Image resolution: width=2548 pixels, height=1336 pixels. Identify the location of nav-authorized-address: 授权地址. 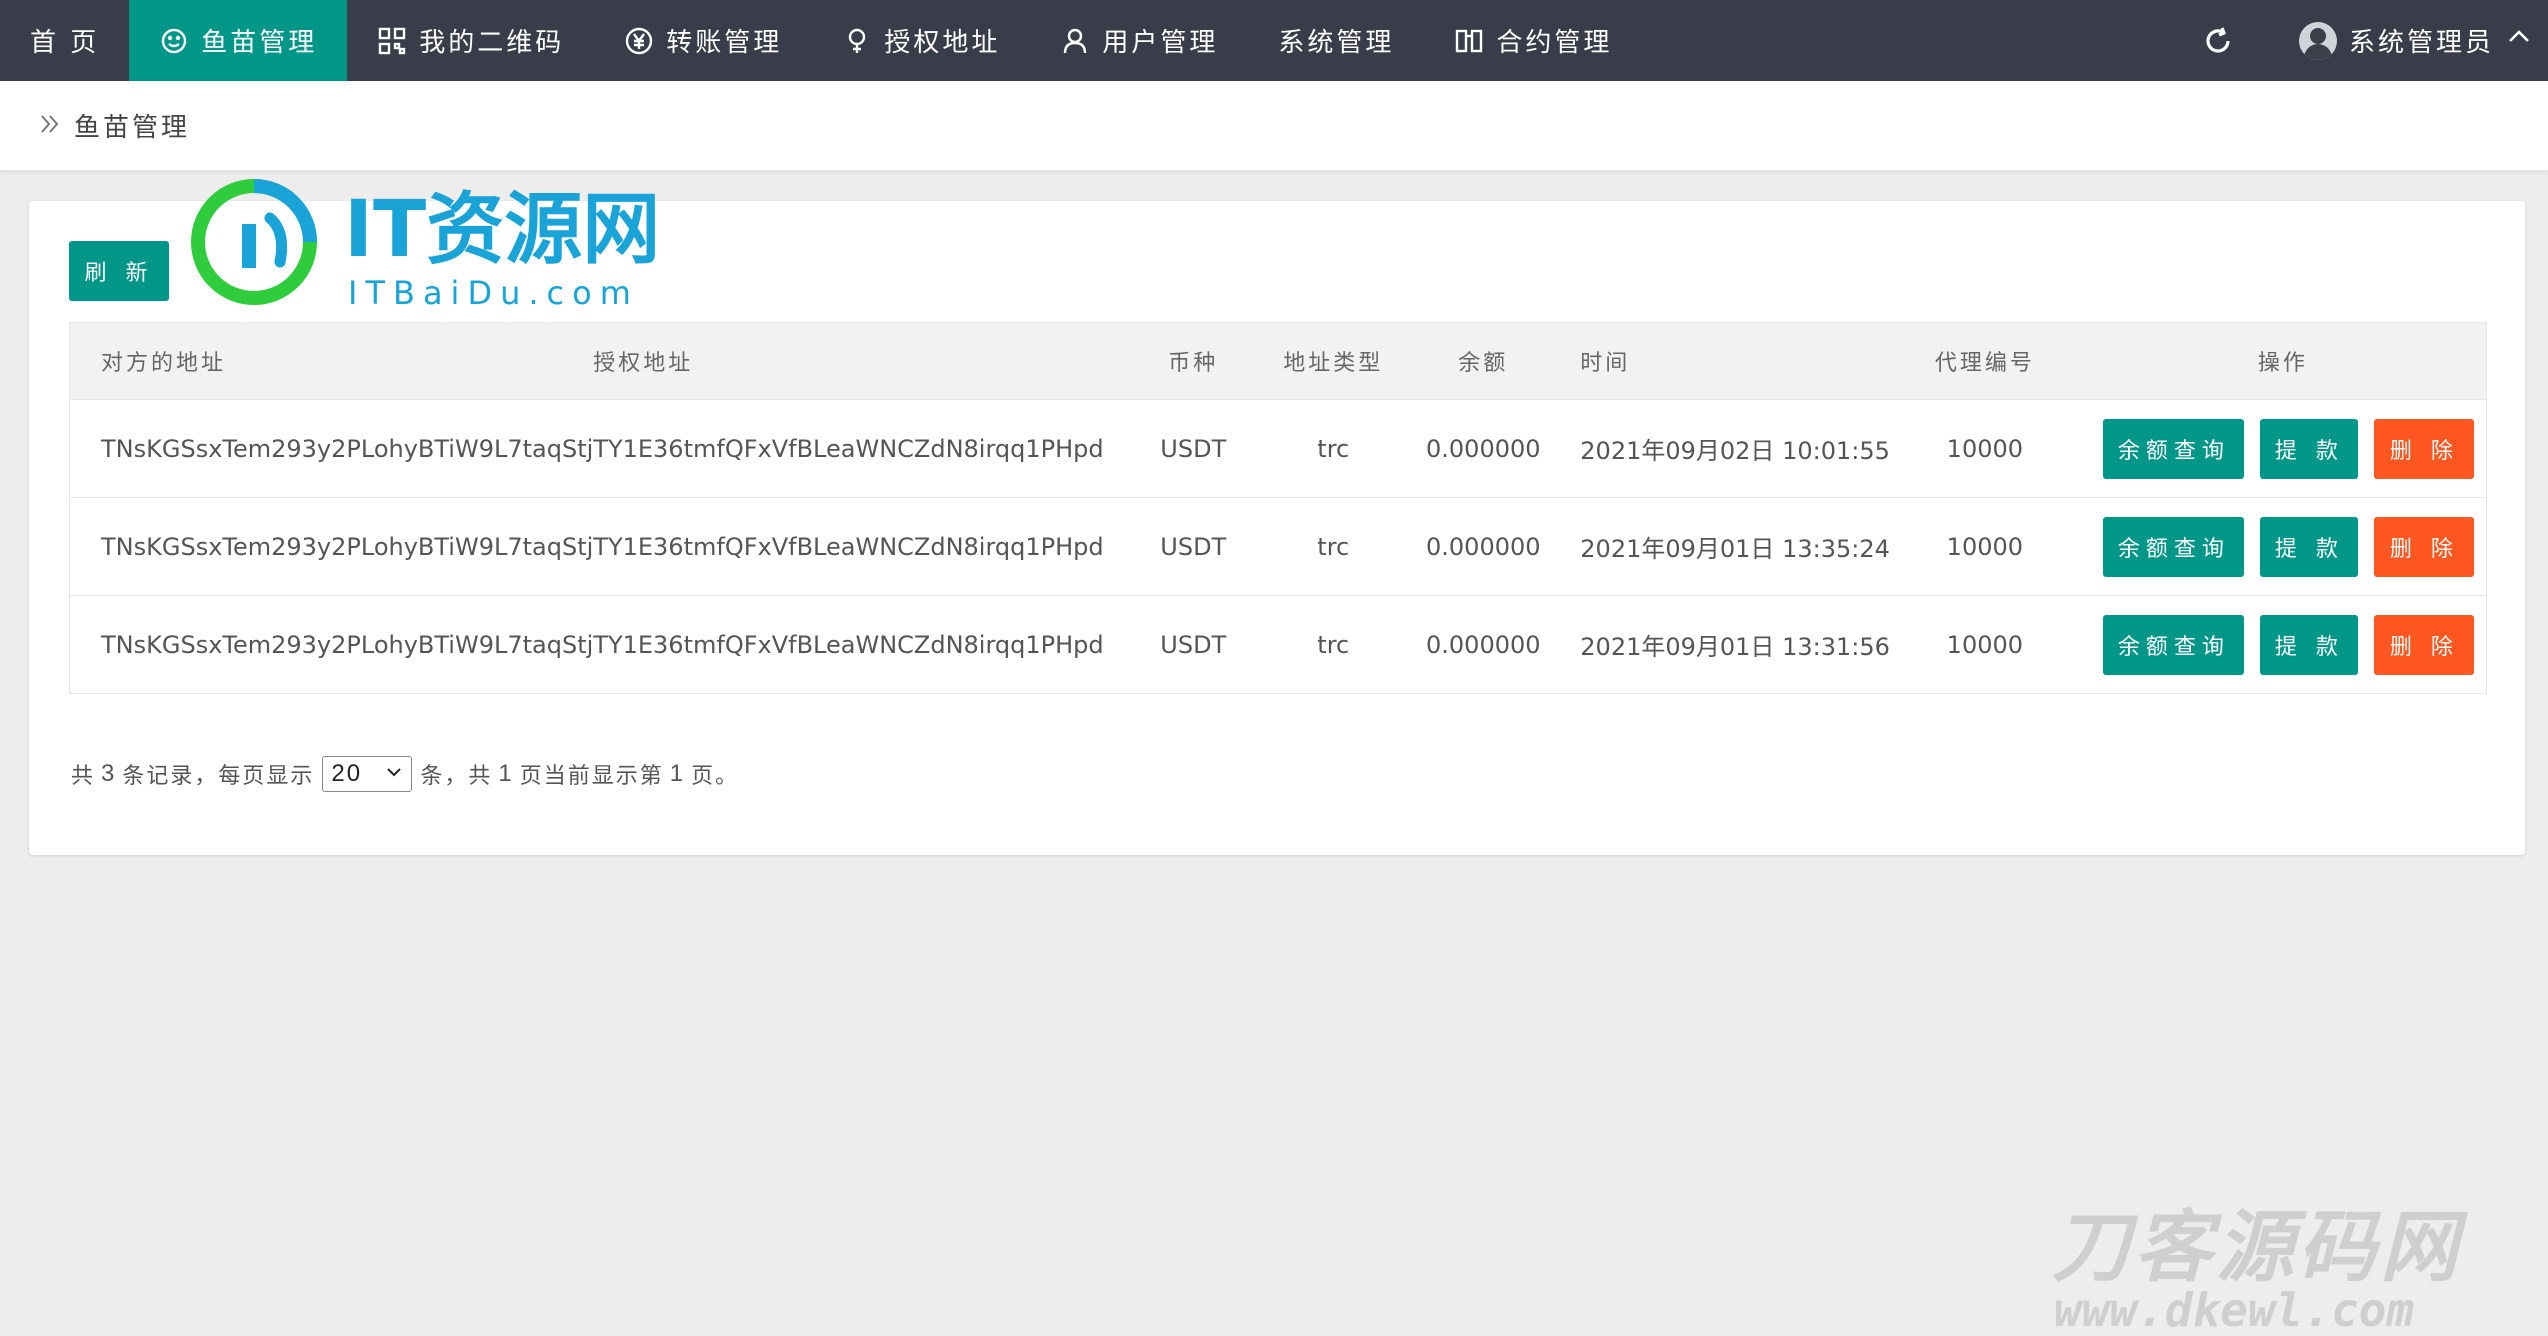
(921, 40).